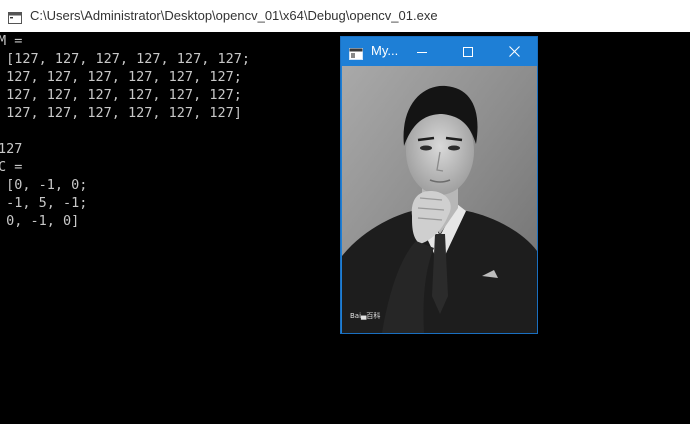 This screenshot has width=690, height=424. What do you see at coordinates (365, 315) in the screenshot?
I see `watermark-logo: Bai▄百科` at bounding box center [365, 315].